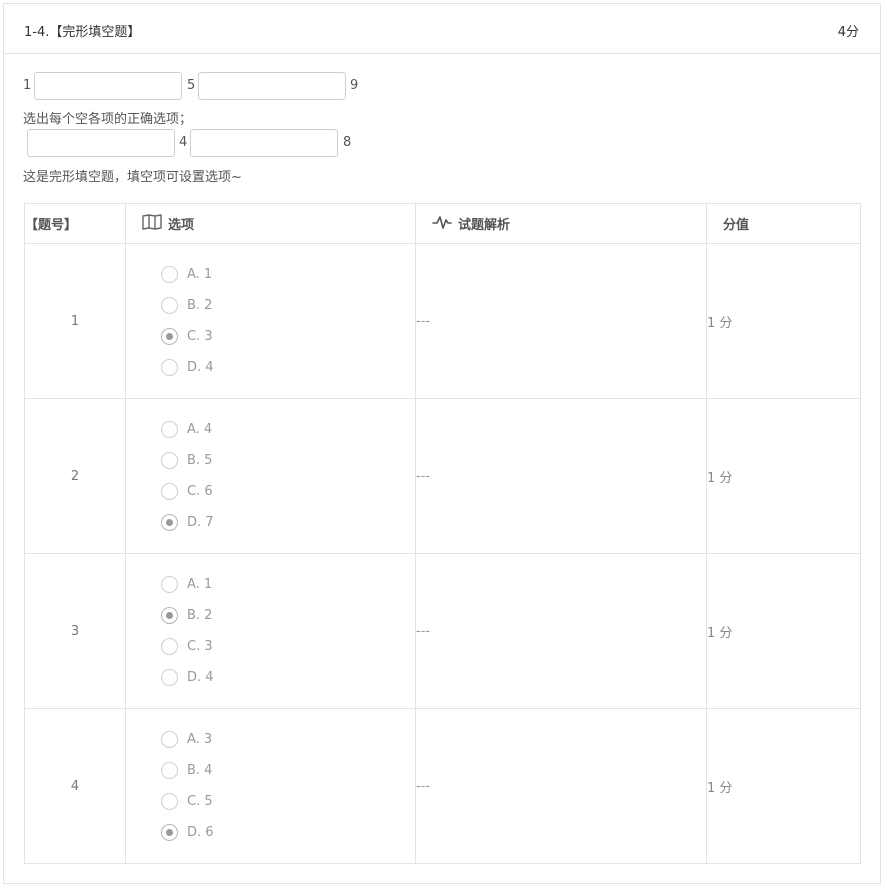 This screenshot has width=887, height=893. What do you see at coordinates (288, 460) in the screenshot?
I see `option-item: B. 5` at bounding box center [288, 460].